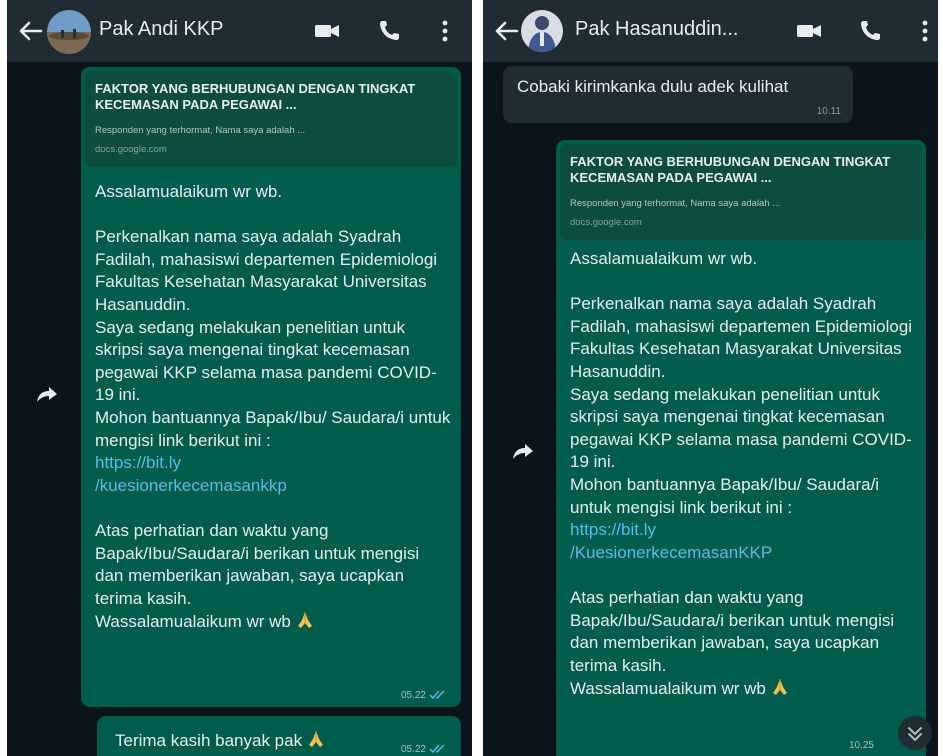  What do you see at coordinates (161, 29) in the screenshot?
I see `contact-name: Pak Andi KKP` at bounding box center [161, 29].